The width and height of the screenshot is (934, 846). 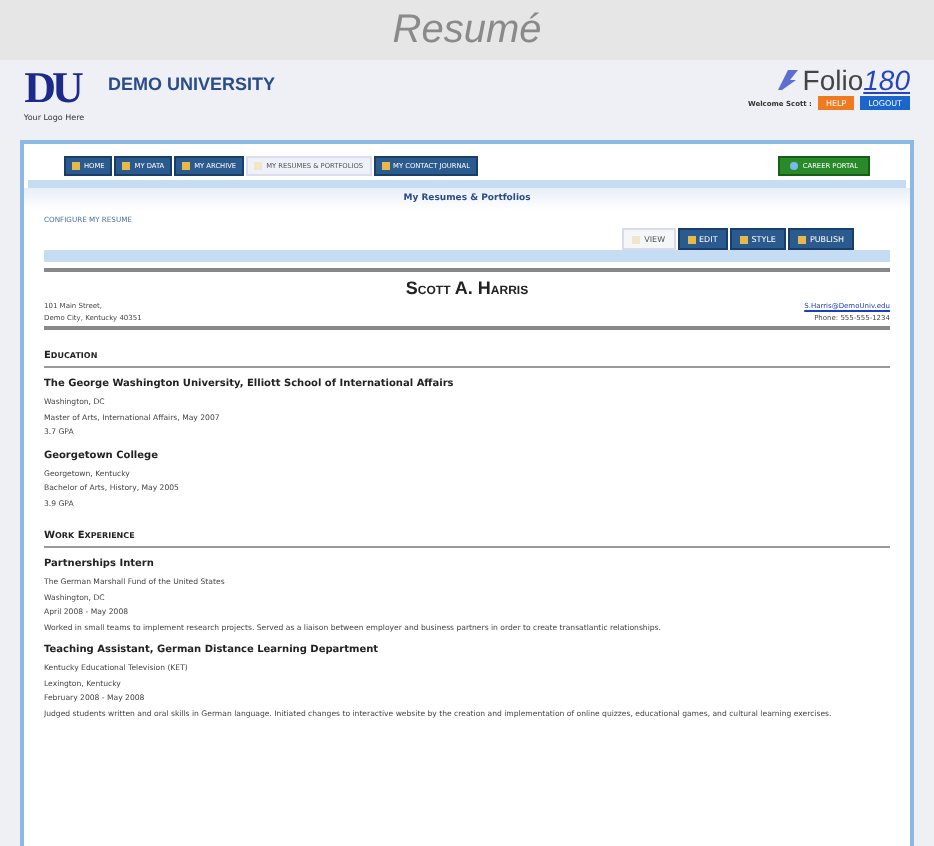 What do you see at coordinates (192, 84) in the screenshot?
I see `university-name: DEMO UNIVERSITY` at bounding box center [192, 84].